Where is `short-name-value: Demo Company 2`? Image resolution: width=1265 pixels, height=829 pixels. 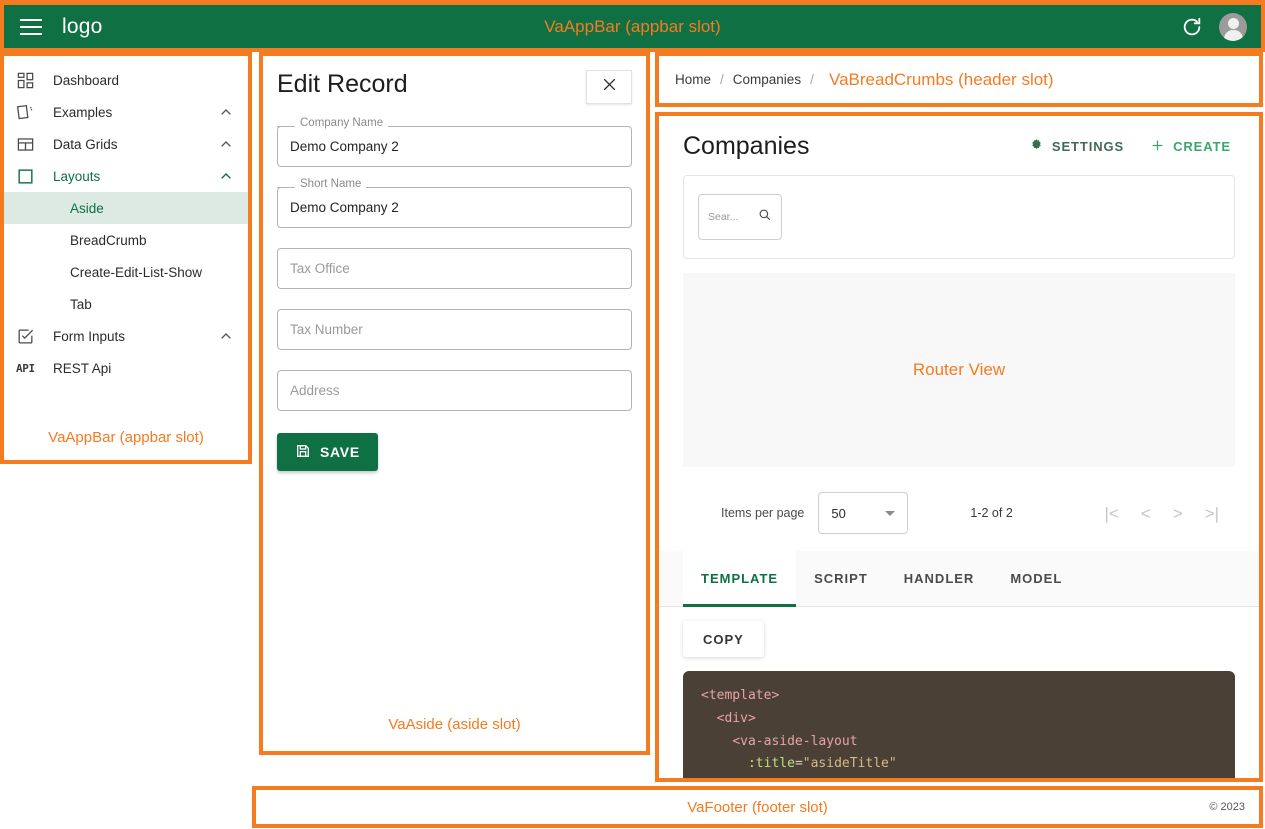
short-name-value: Demo Company 2 is located at coordinates (344, 207).